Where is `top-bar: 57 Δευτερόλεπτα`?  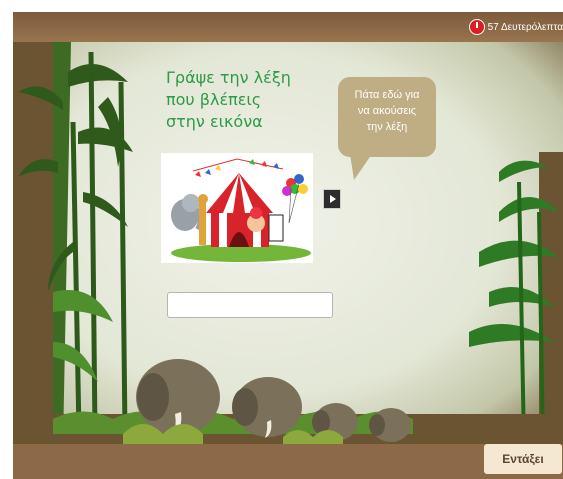 top-bar: 57 Δευτερόλεπτα is located at coordinates (288, 27).